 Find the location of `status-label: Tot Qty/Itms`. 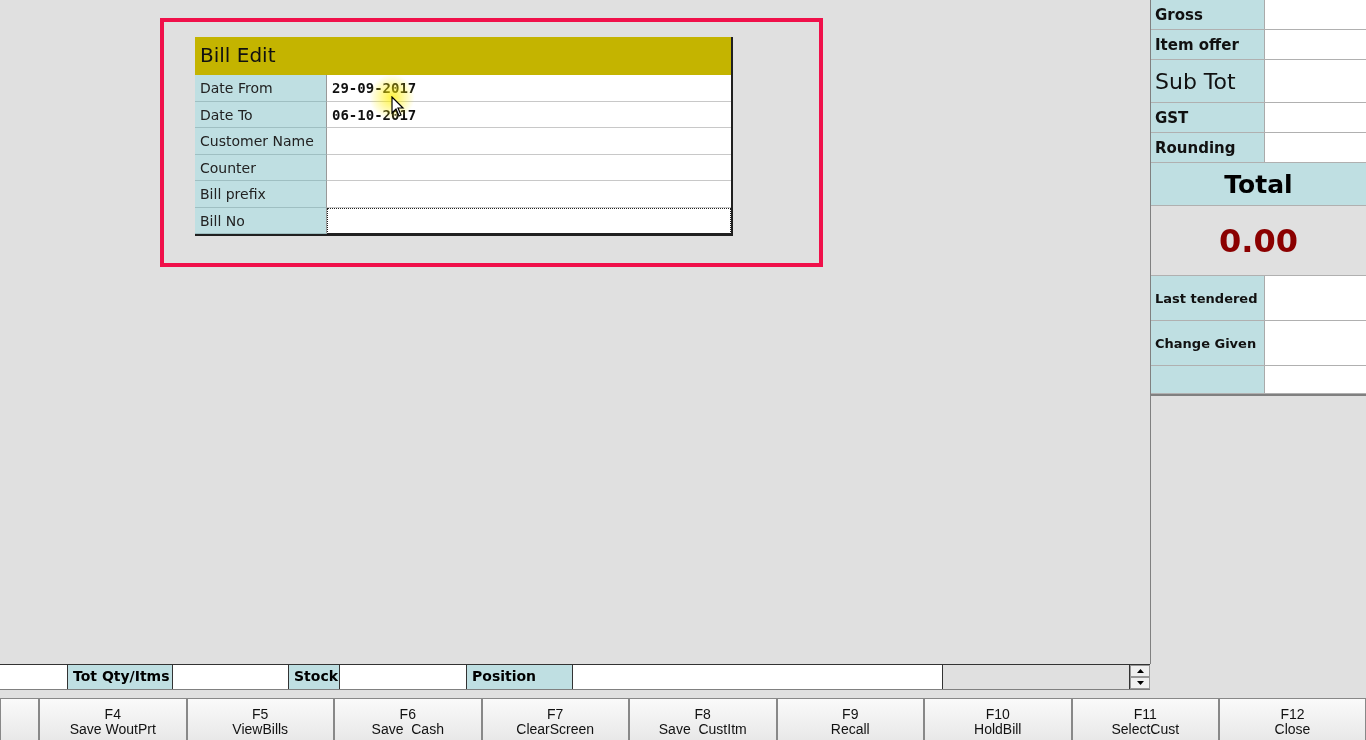

status-label: Tot Qty/Itms is located at coordinates (120, 677).